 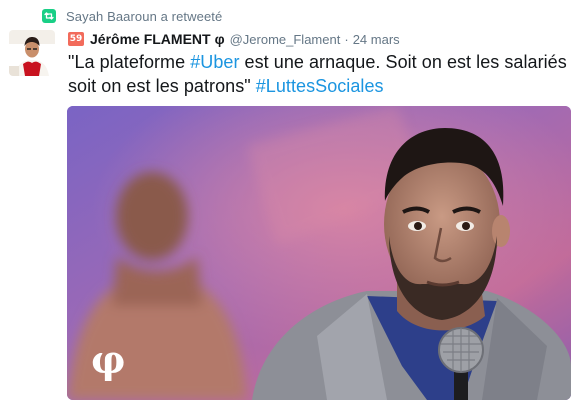 I want to click on badge-icon: 59, so click(x=76, y=39).